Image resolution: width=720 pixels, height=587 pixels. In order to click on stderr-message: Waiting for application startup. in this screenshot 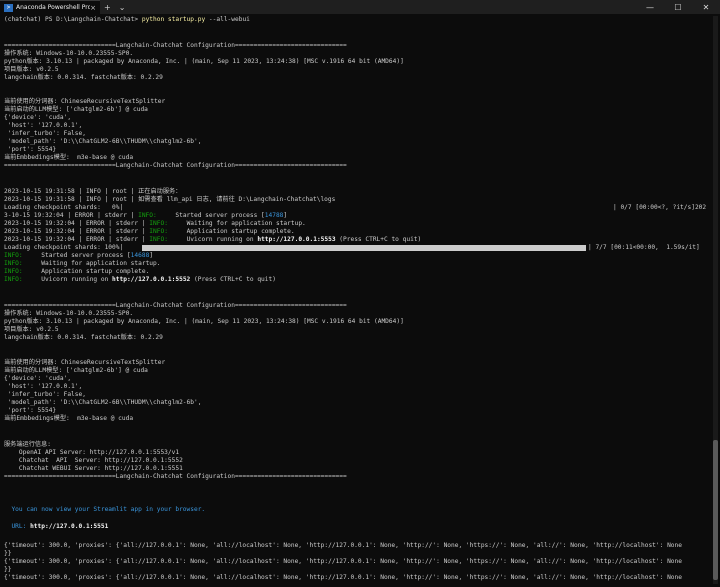, I will do `click(236, 223)`.